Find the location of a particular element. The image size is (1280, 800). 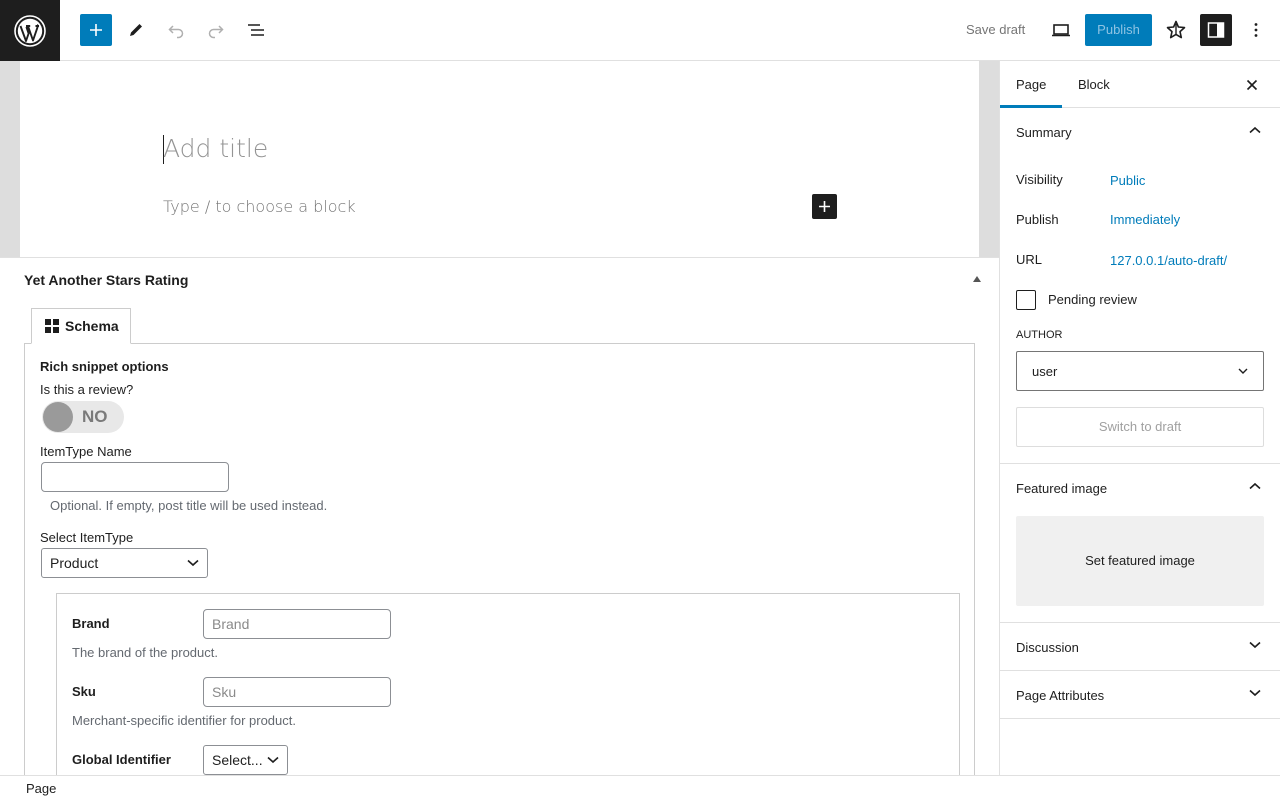

review-question-label: Is this a review? is located at coordinates (87, 389).